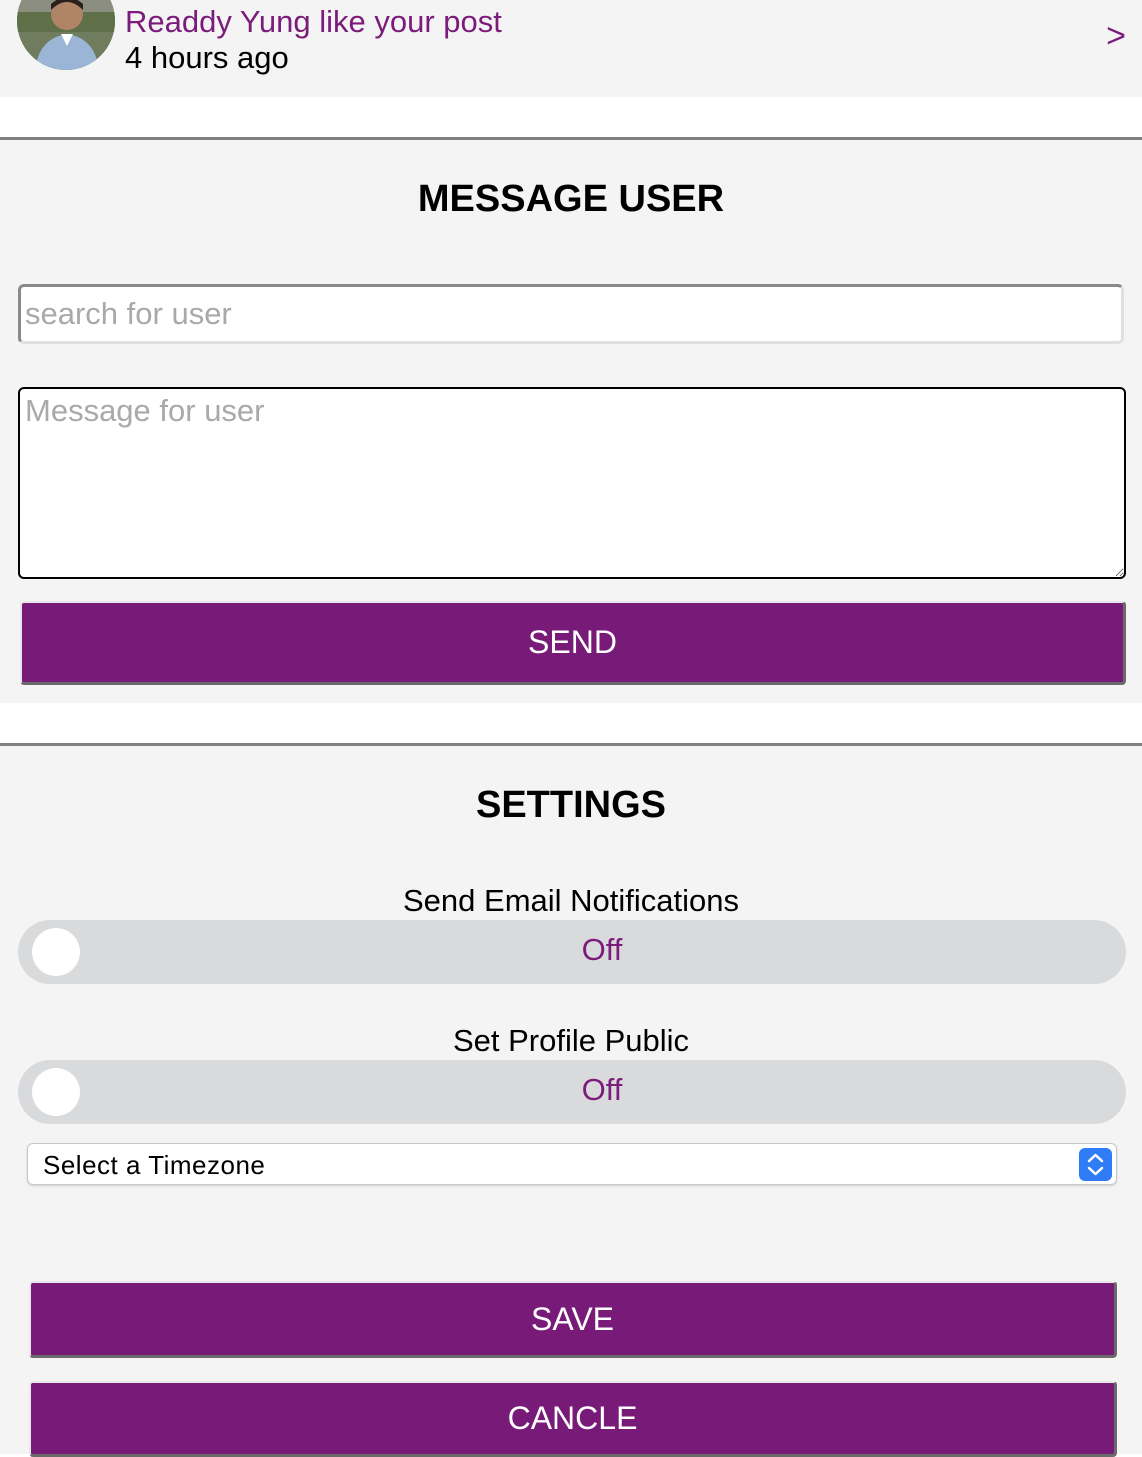 The height and width of the screenshot is (1457, 1142). I want to click on avatar, so click(66, 35).